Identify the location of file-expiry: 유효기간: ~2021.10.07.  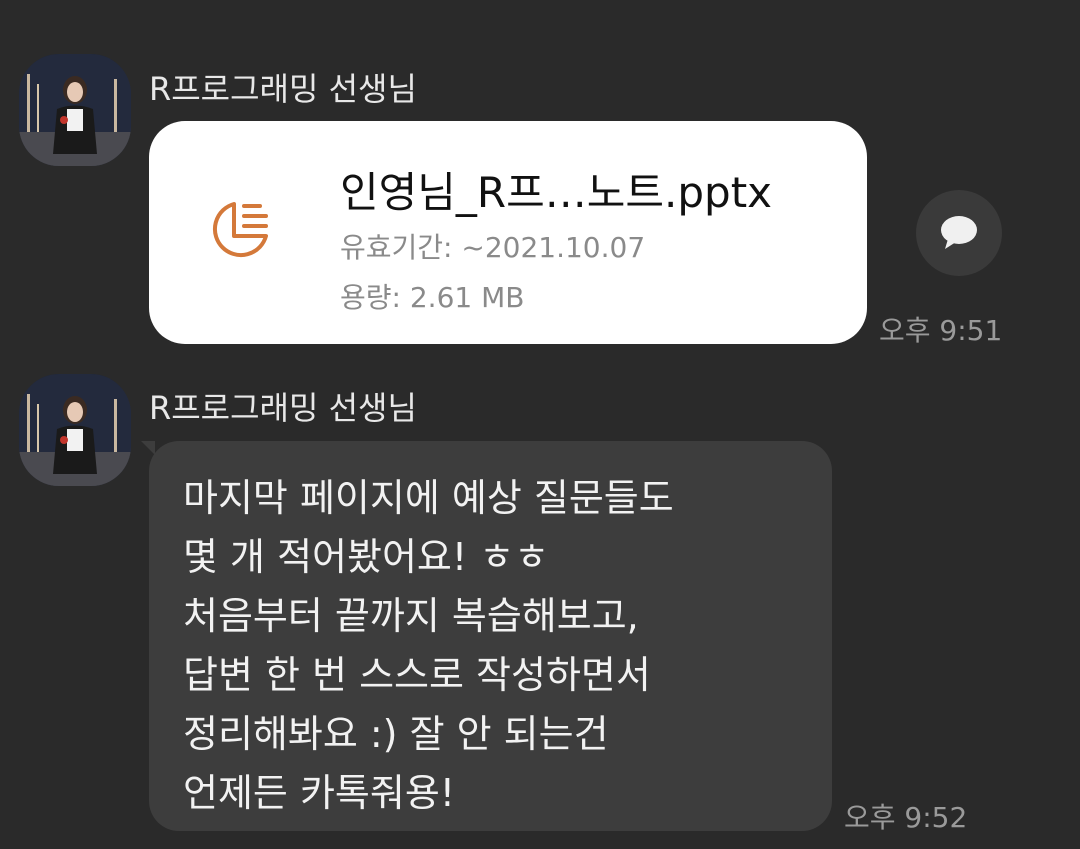
(493, 247).